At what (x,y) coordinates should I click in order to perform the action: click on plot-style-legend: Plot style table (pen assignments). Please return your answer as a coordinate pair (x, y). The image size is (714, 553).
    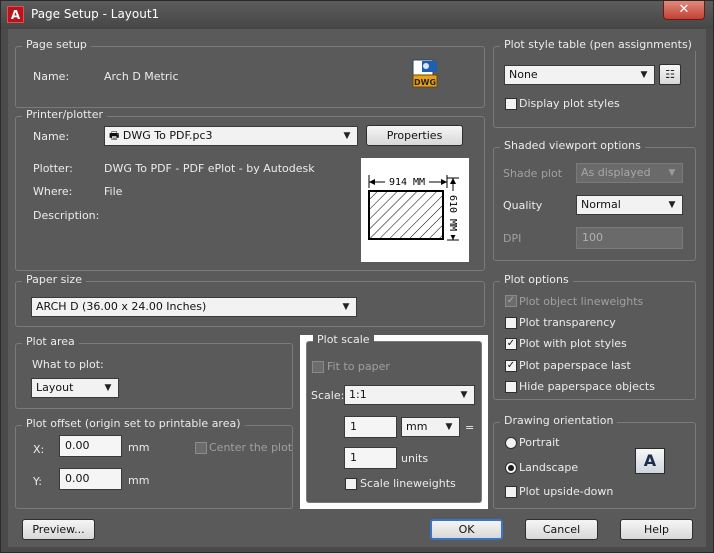
    Looking at the image, I should click on (598, 44).